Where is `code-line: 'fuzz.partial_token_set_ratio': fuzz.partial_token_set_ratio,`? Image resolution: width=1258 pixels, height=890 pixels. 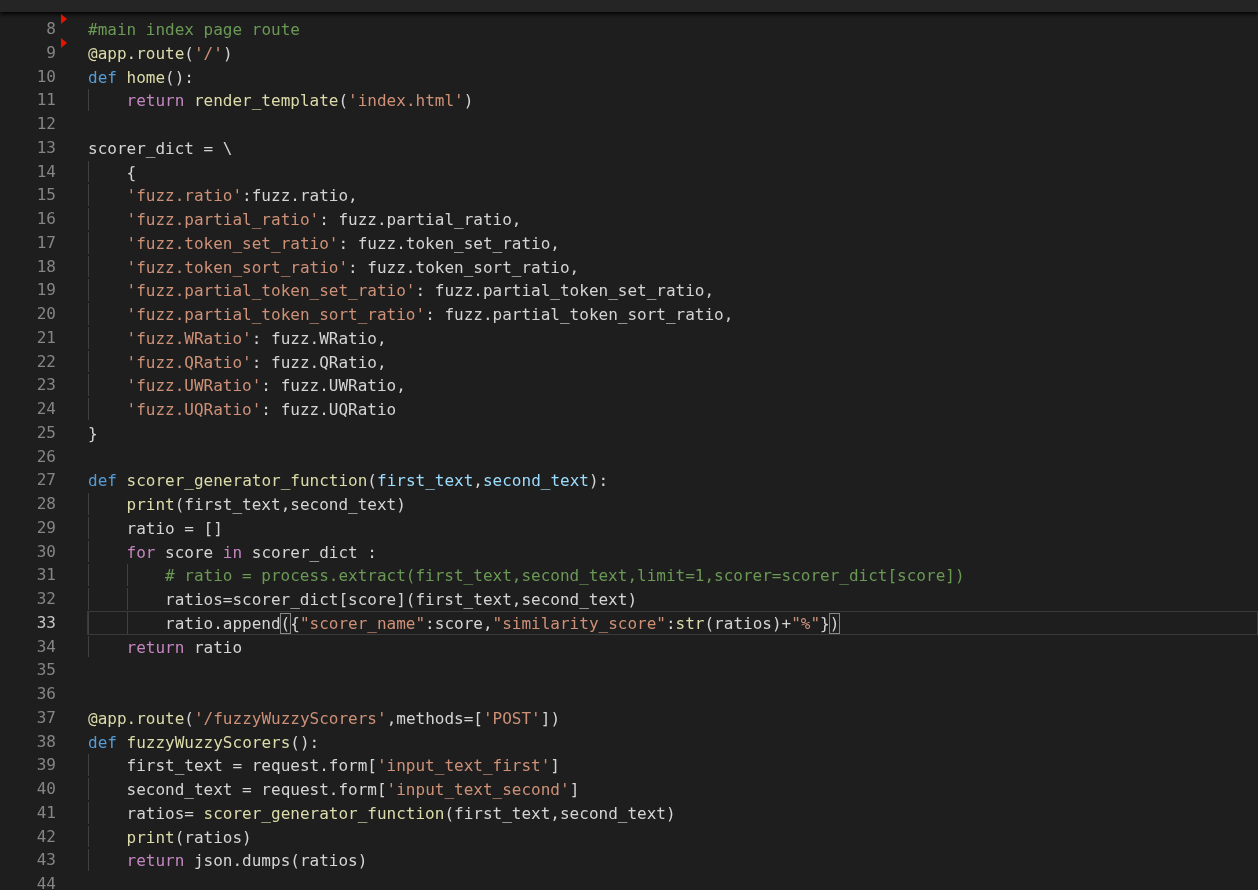
code-line: 'fuzz.partial_token_set_ratio': fuzz.partial_token_set_ratio, is located at coordinates (420, 290).